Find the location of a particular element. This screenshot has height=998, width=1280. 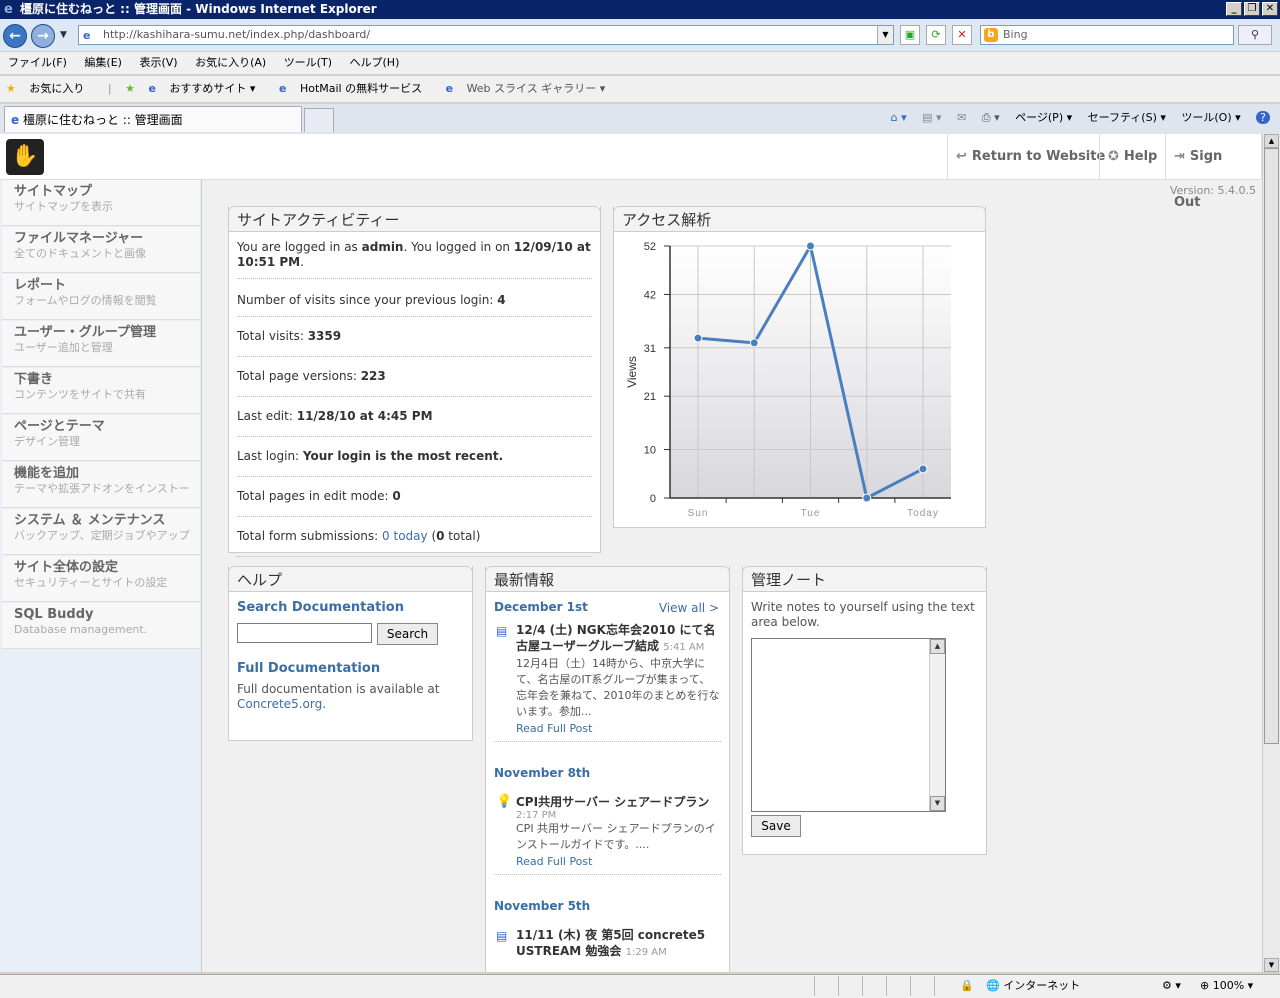

news-date: December 1st is located at coordinates (541, 607).